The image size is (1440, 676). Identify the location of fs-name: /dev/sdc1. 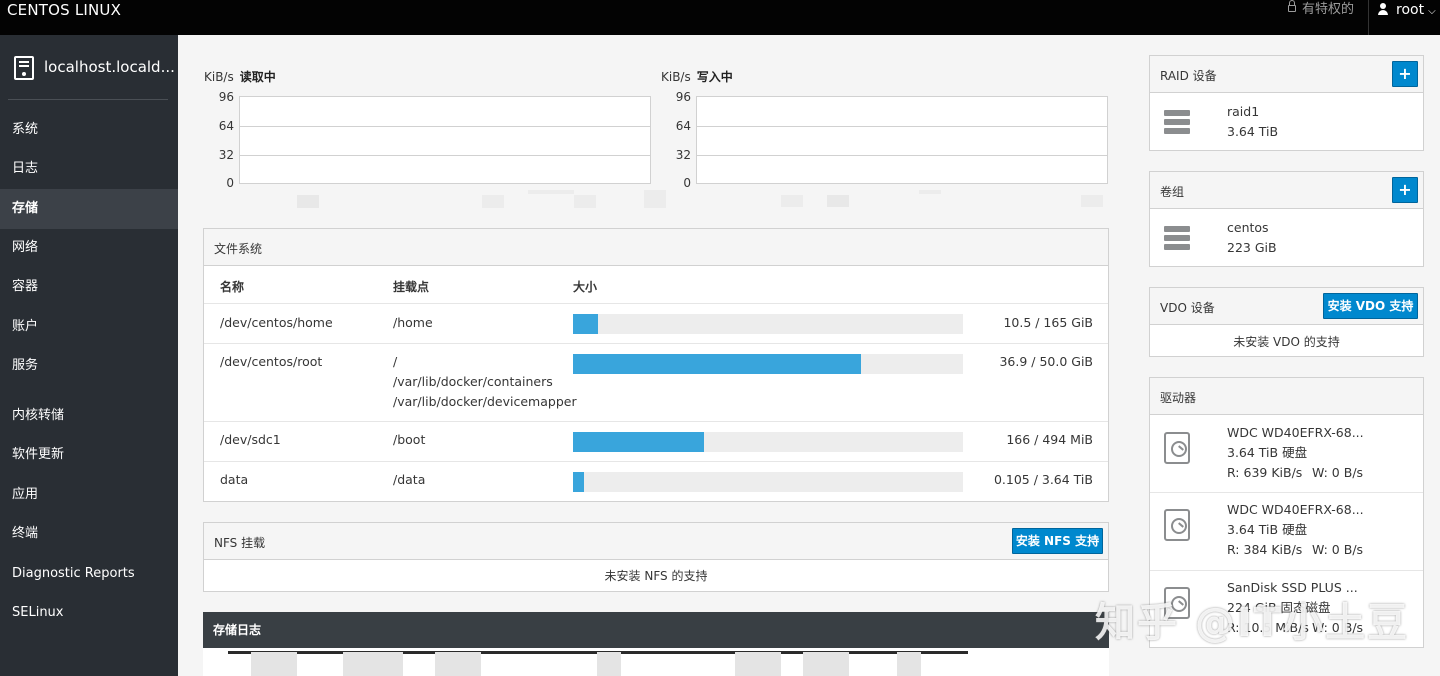
(250, 439).